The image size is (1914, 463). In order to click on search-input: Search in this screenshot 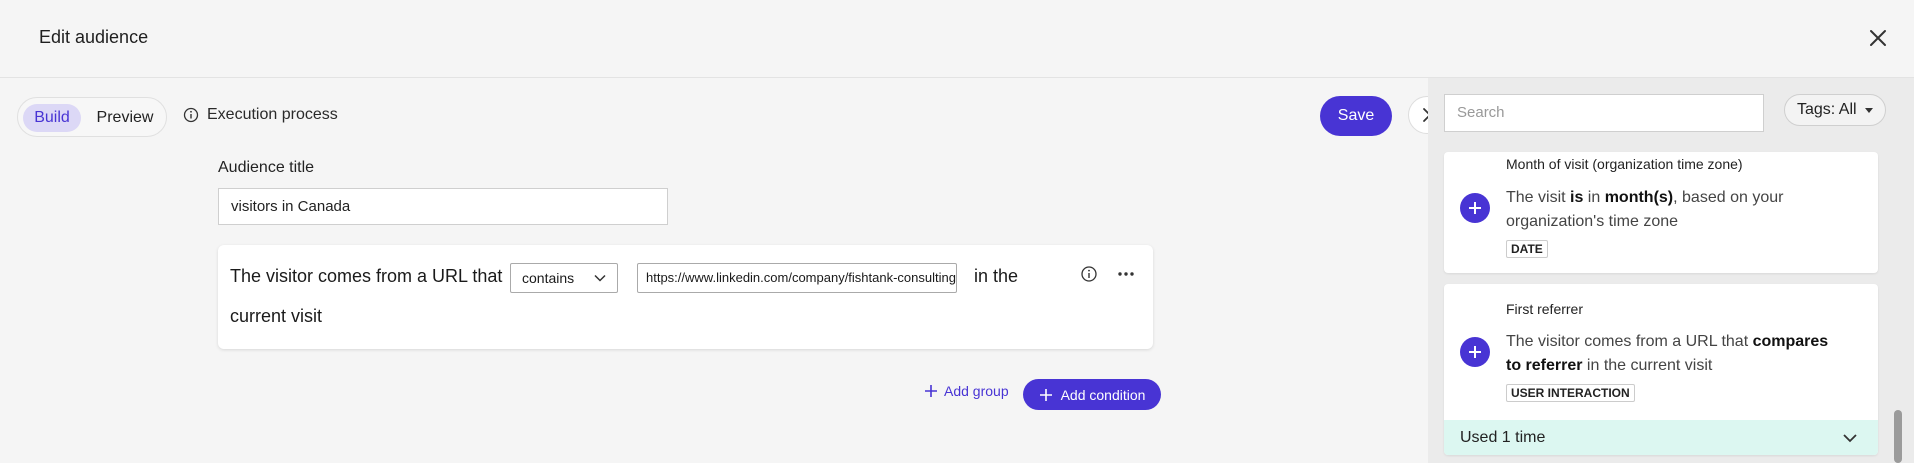, I will do `click(1604, 113)`.